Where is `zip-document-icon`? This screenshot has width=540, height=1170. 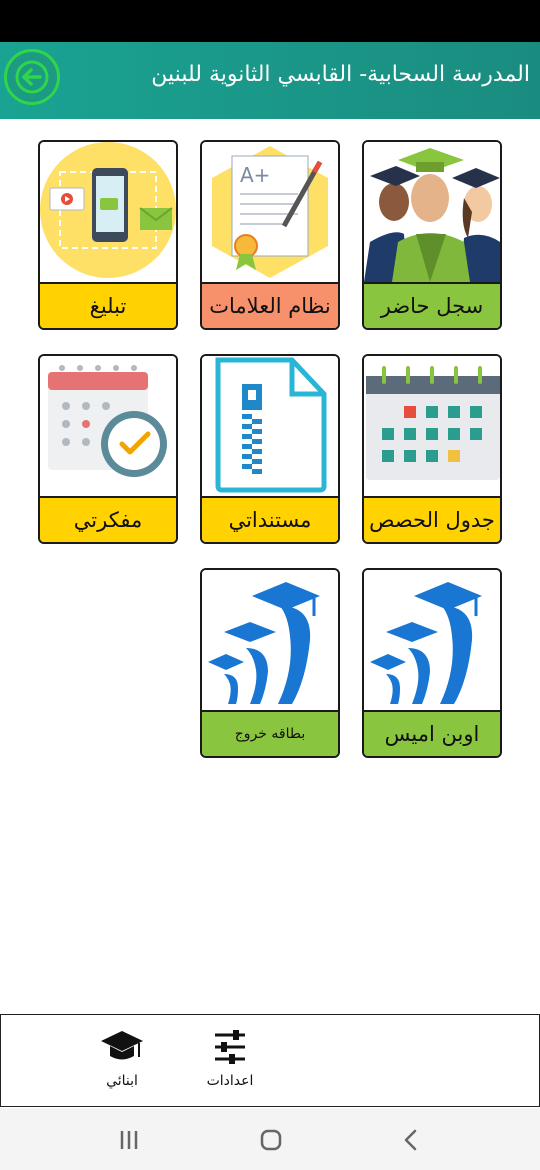
zip-document-icon is located at coordinates (270, 426).